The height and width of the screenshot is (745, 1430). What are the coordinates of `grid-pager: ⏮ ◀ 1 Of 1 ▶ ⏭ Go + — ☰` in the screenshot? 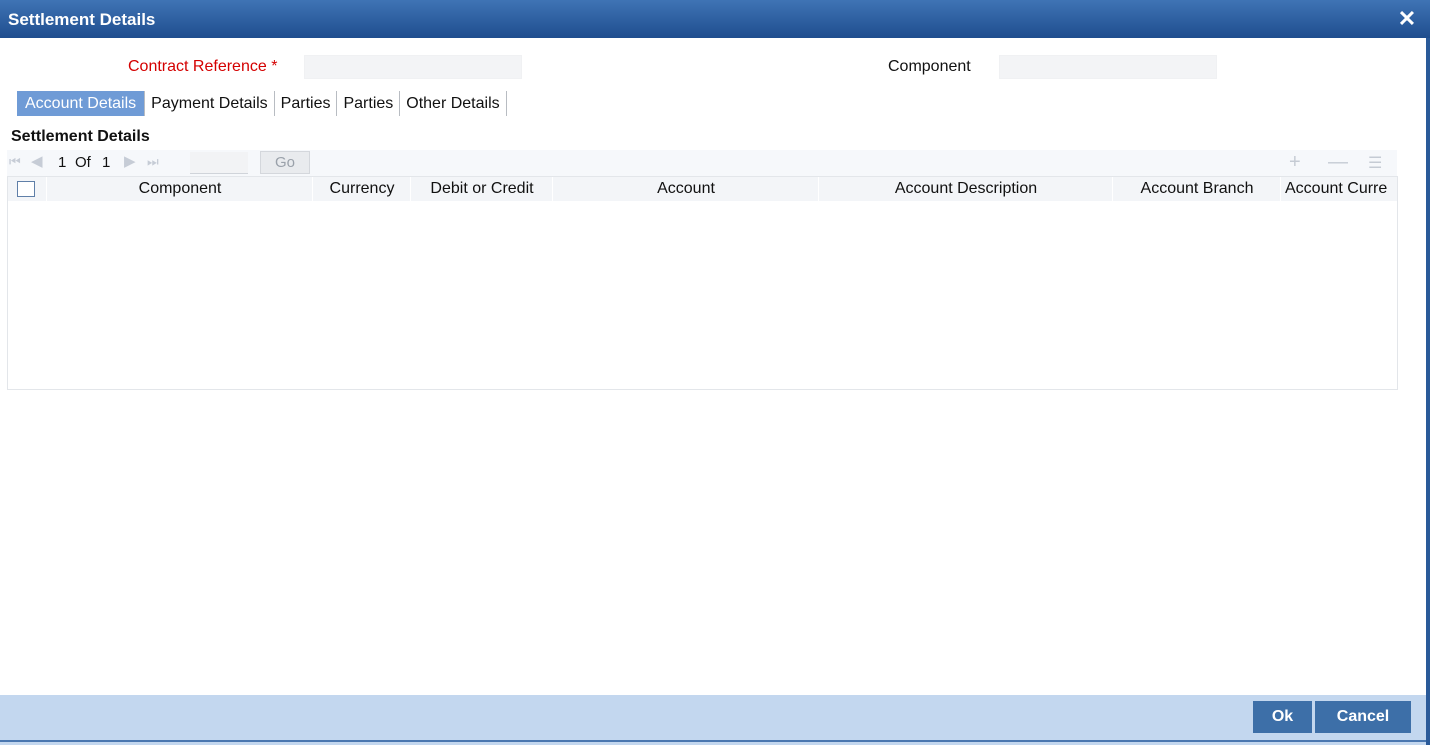 It's located at (702, 163).